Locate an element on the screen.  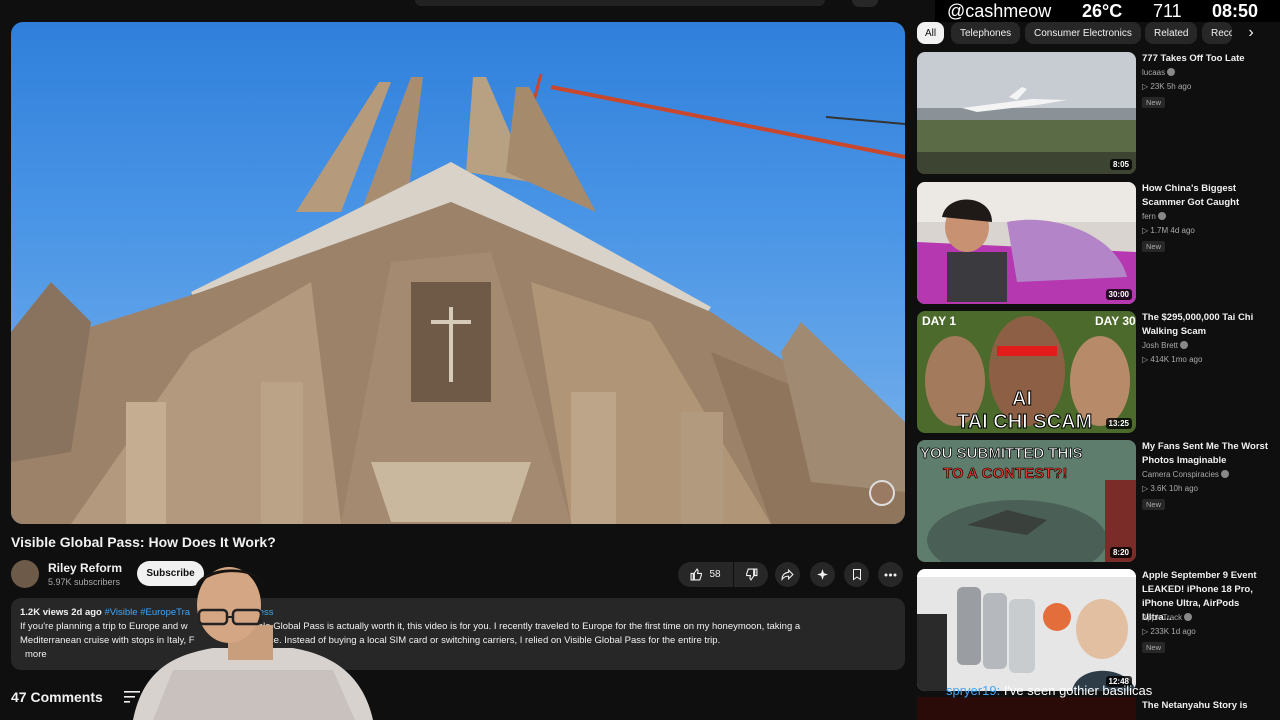
chip-related: Related is located at coordinates (1171, 33).